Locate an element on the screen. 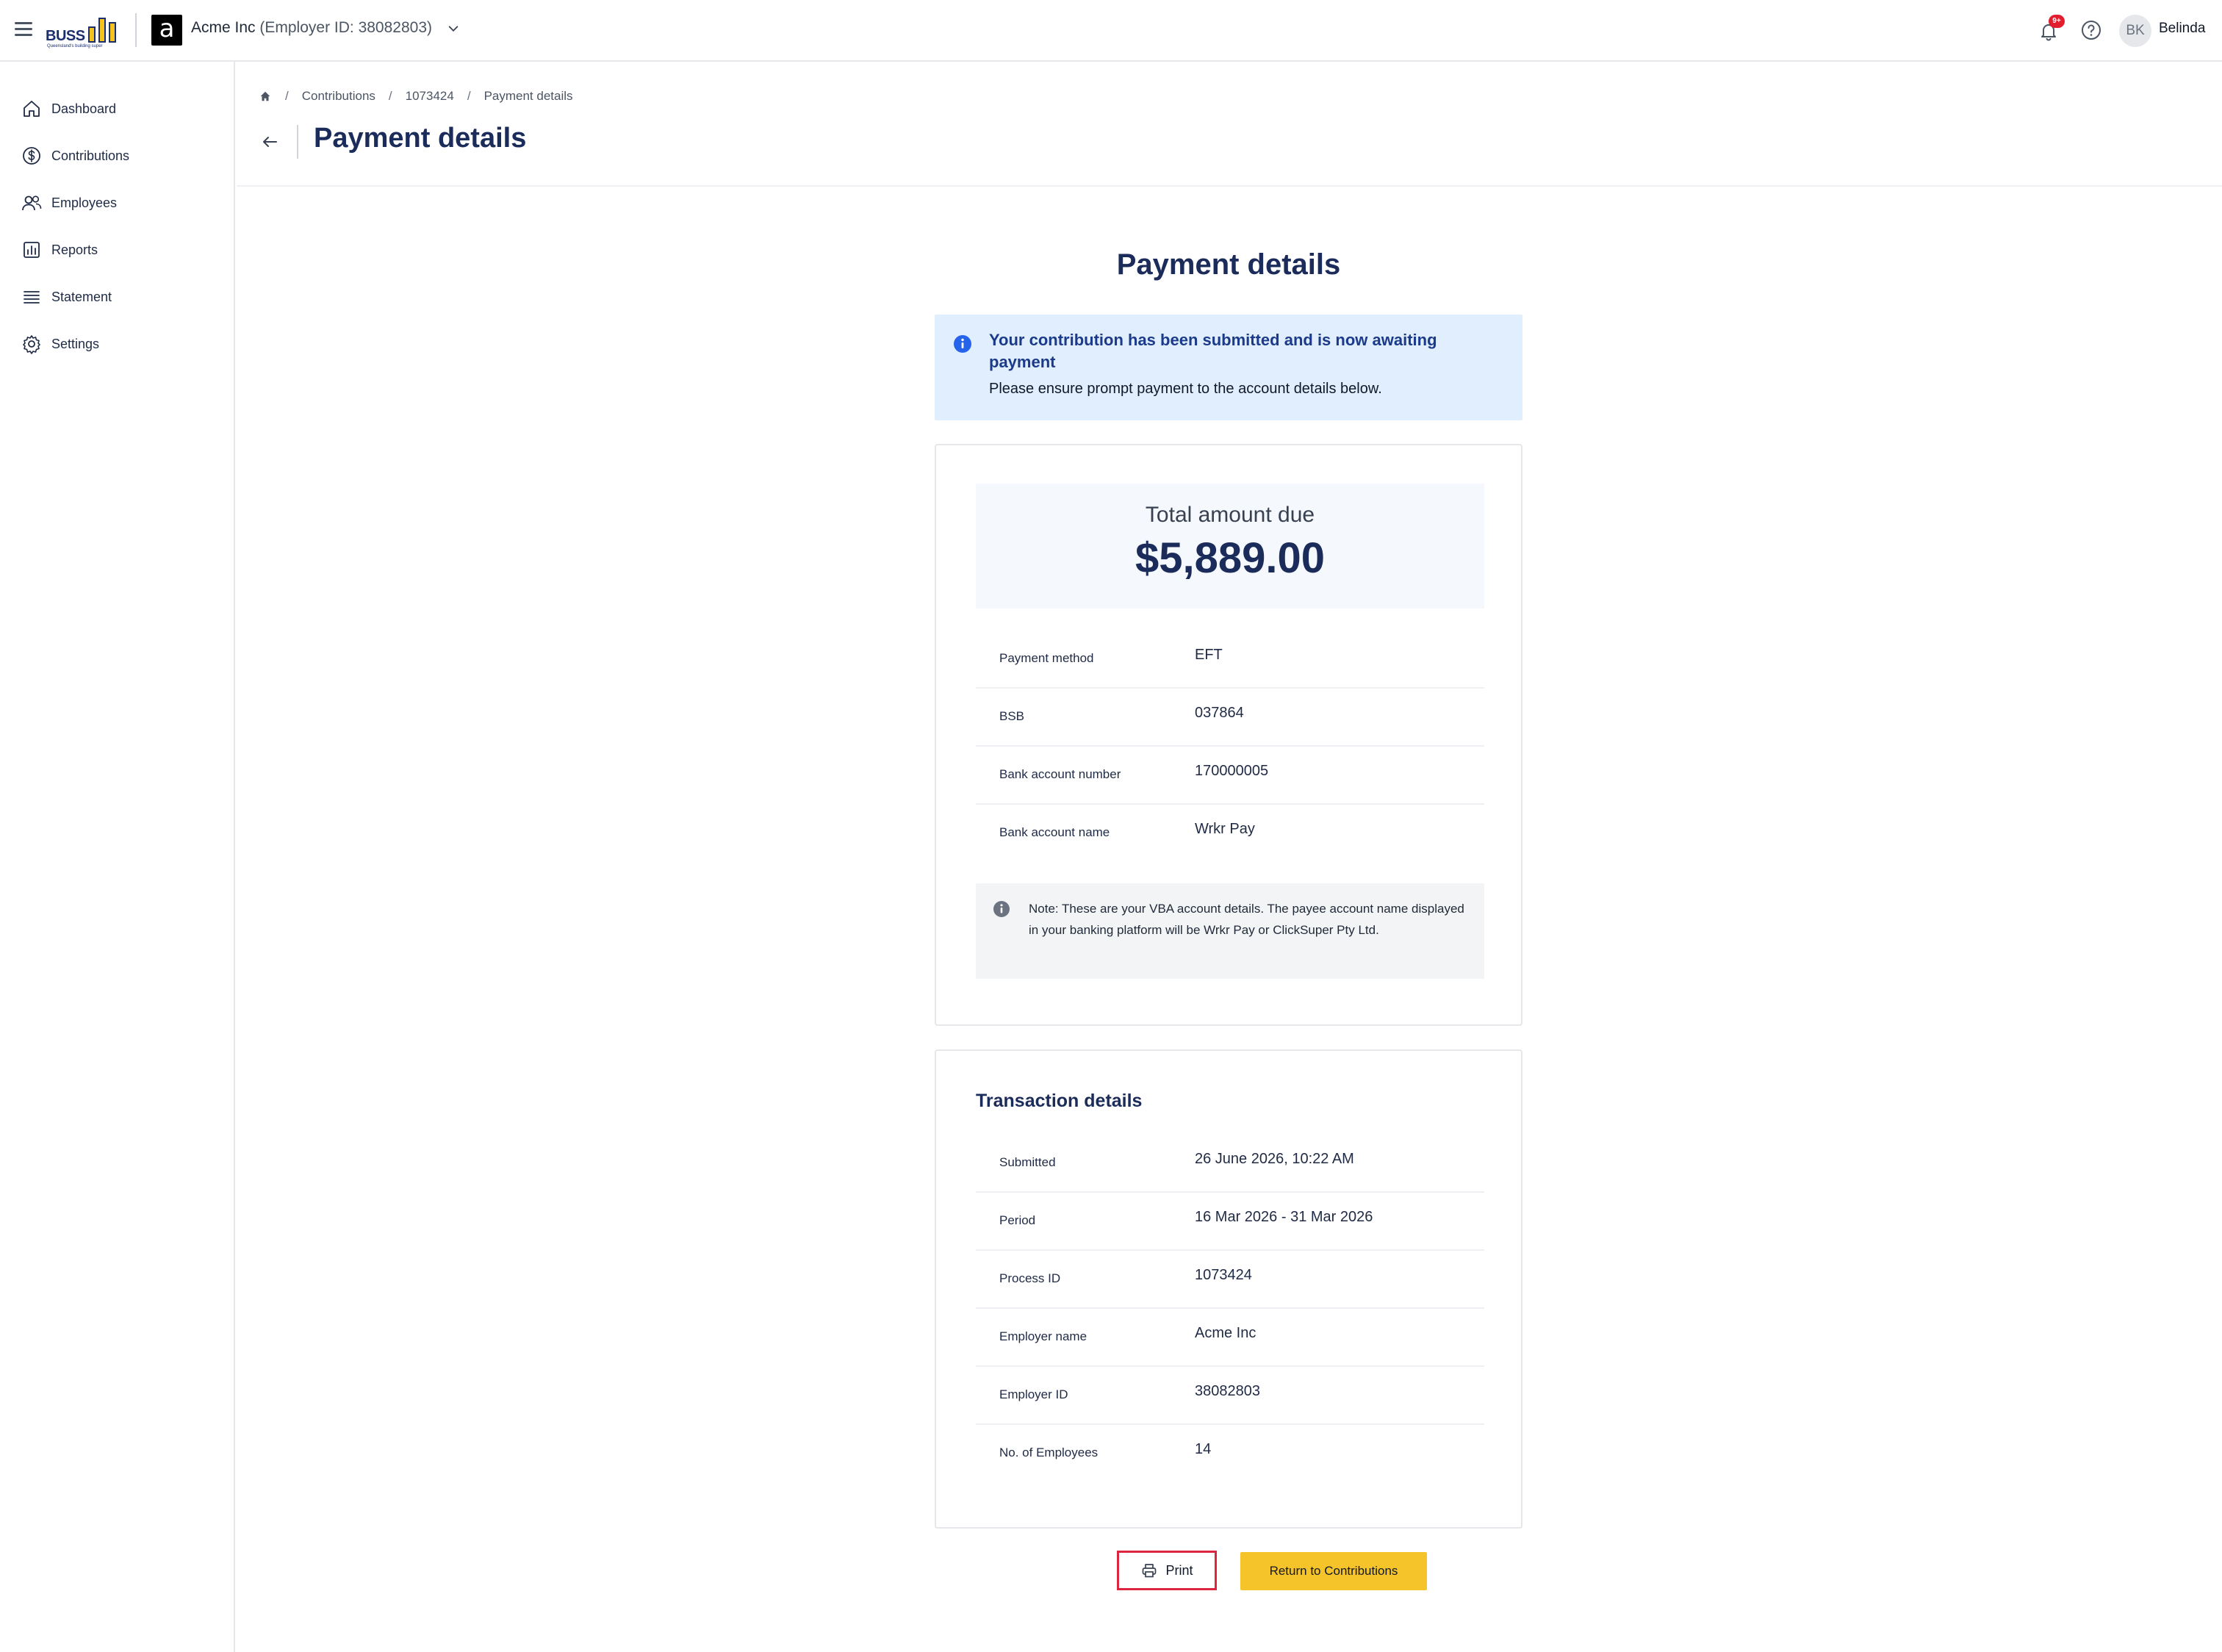 This screenshot has height=1652, width=2222. header-divider is located at coordinates (1229, 186).